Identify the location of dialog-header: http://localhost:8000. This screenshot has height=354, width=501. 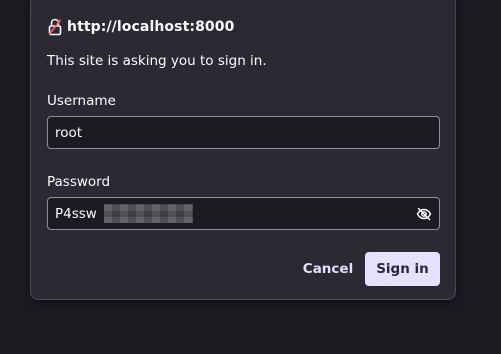
(141, 27).